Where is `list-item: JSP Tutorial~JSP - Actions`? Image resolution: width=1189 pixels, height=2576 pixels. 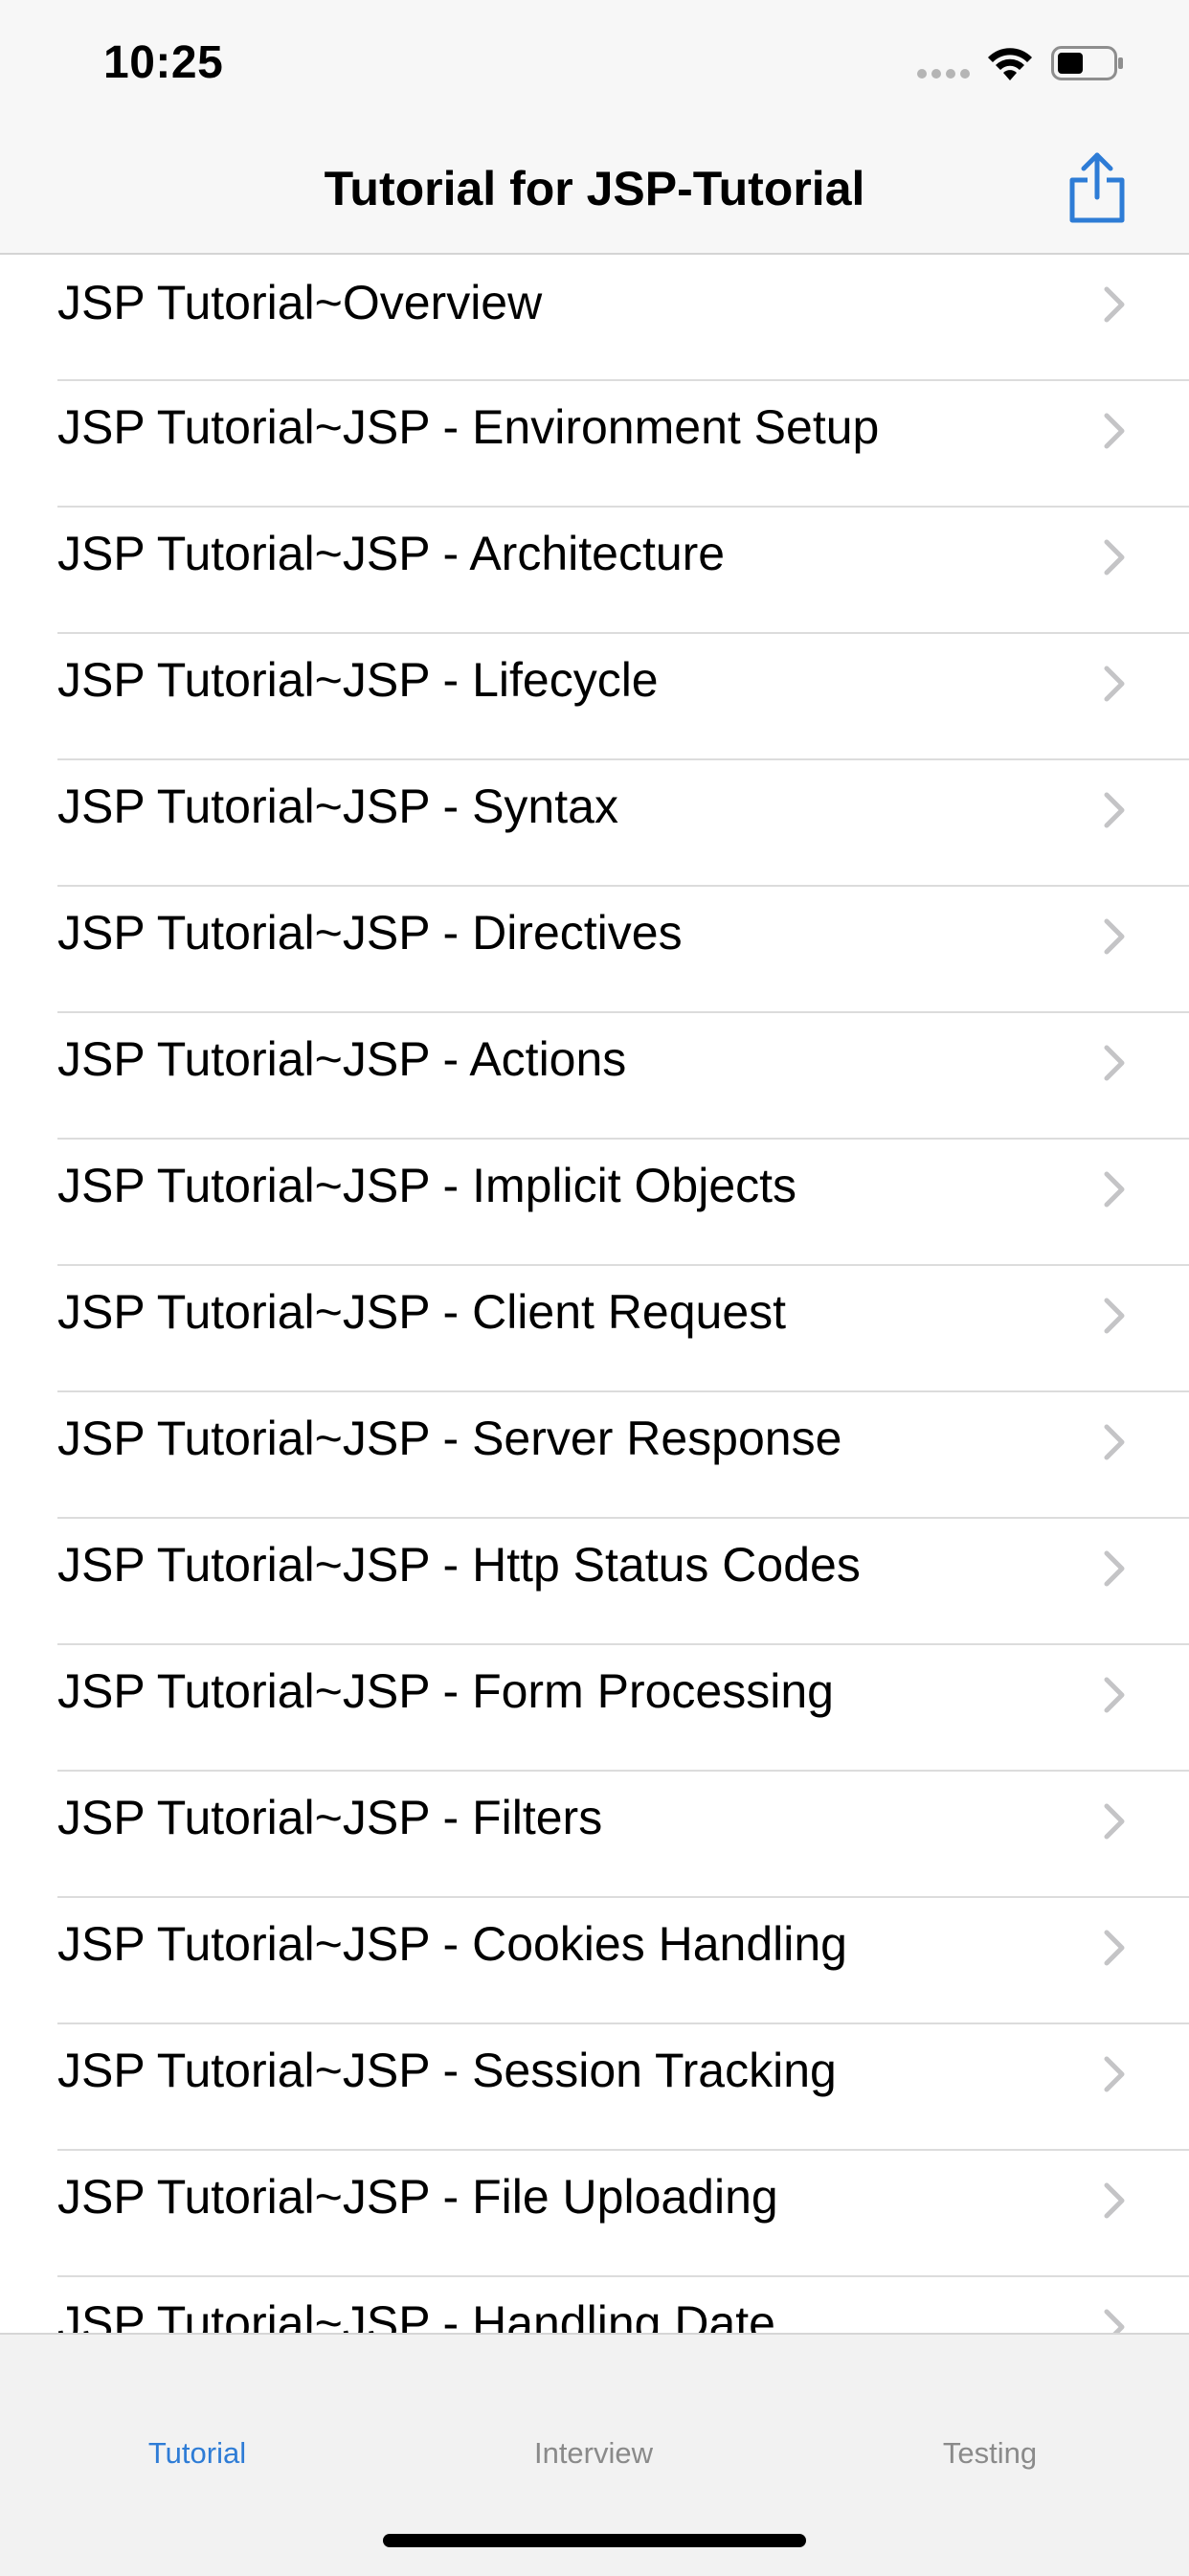
list-item: JSP Tutorial~JSP - Actions is located at coordinates (594, 1076).